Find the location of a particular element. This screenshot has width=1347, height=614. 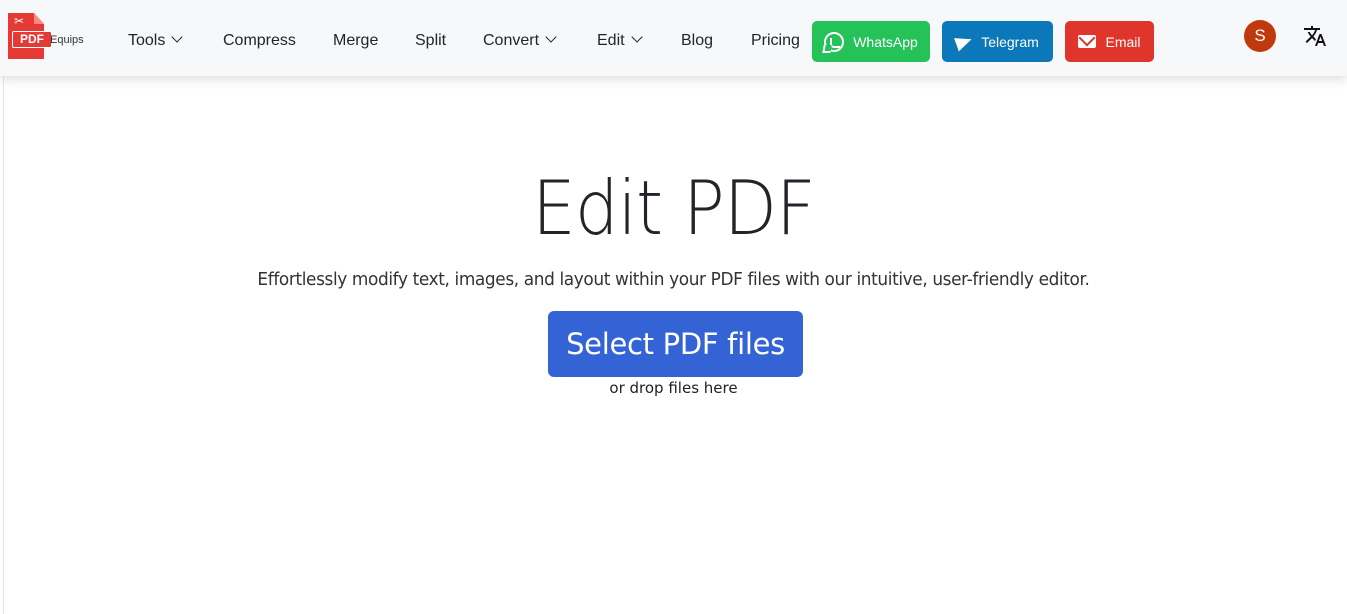

email-icon is located at coordinates (1087, 41).